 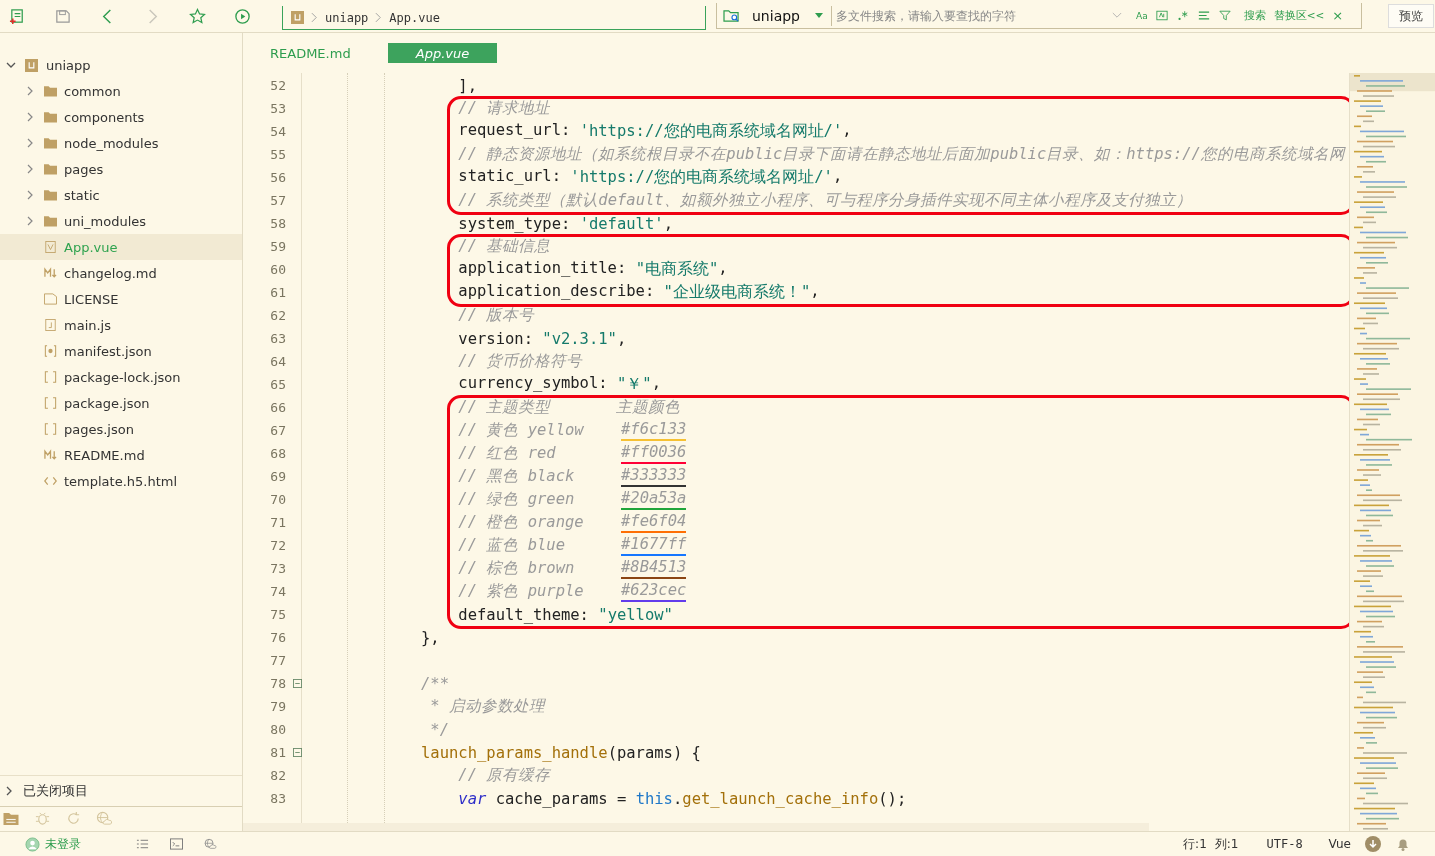 What do you see at coordinates (314, 17) in the screenshot?
I see `chevron-icon` at bounding box center [314, 17].